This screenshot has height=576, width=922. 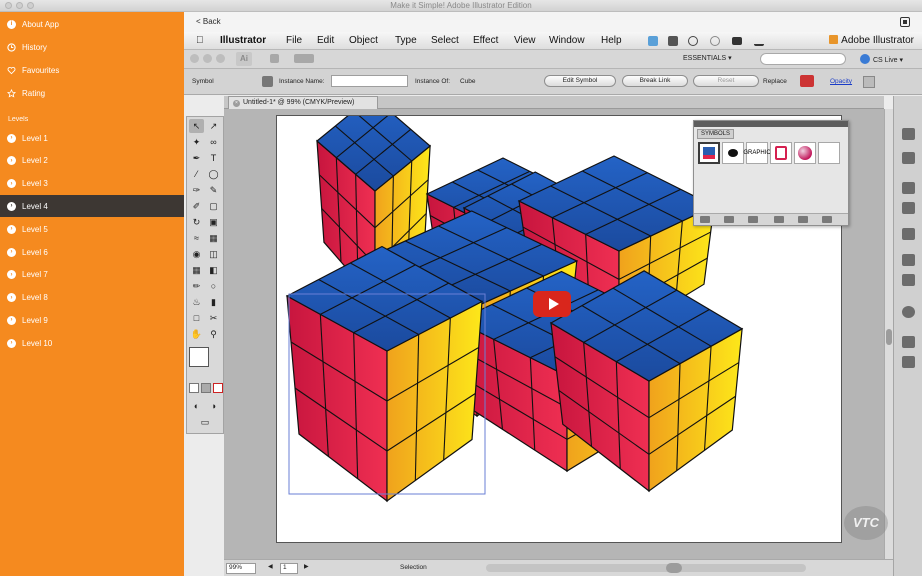 I want to click on zoom-tool-icon: ⚲, so click(x=213, y=334).